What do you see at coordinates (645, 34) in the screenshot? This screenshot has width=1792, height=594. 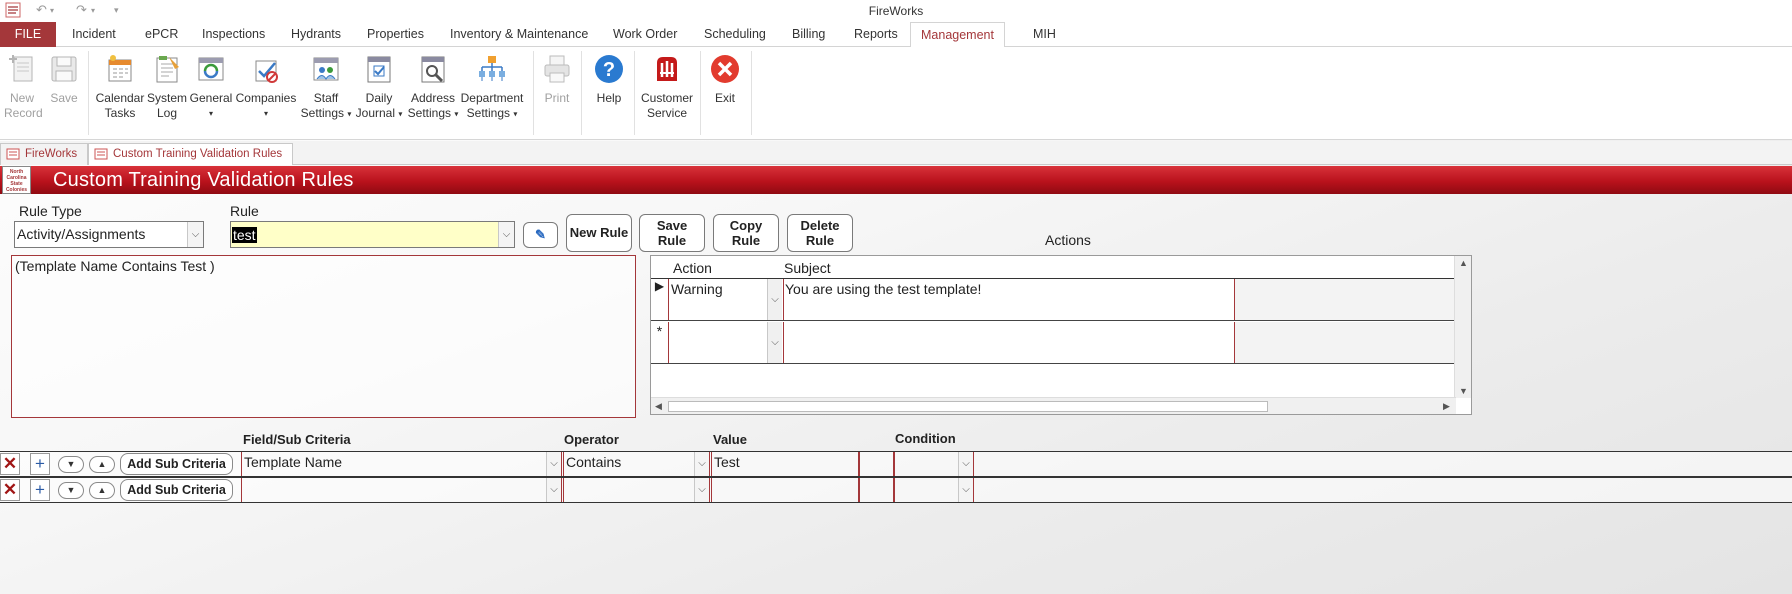 I see `tab-work-order: Work Order` at bounding box center [645, 34].